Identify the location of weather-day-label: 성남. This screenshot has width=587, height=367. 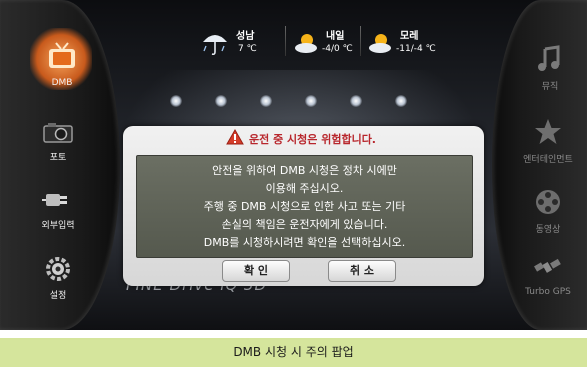
(245, 36).